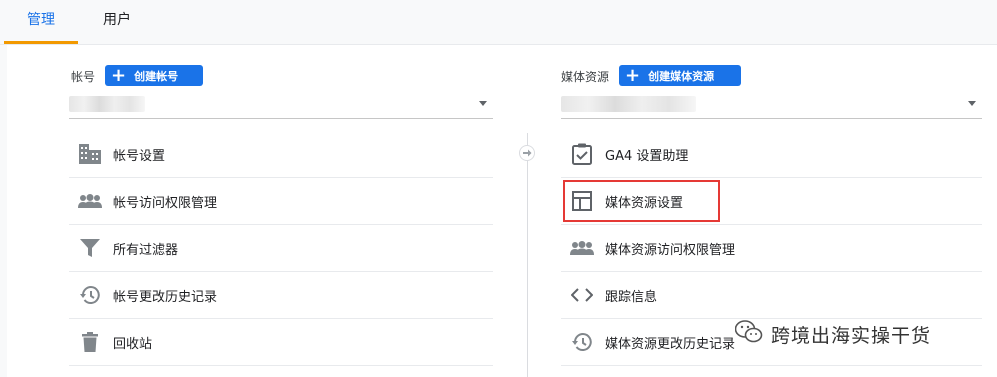  I want to click on menu-item-label: 帐号设置, so click(139, 156).